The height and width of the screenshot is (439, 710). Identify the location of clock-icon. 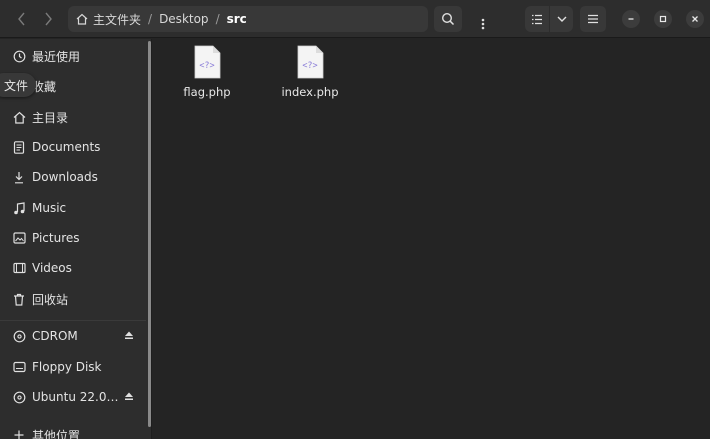
(19, 56).